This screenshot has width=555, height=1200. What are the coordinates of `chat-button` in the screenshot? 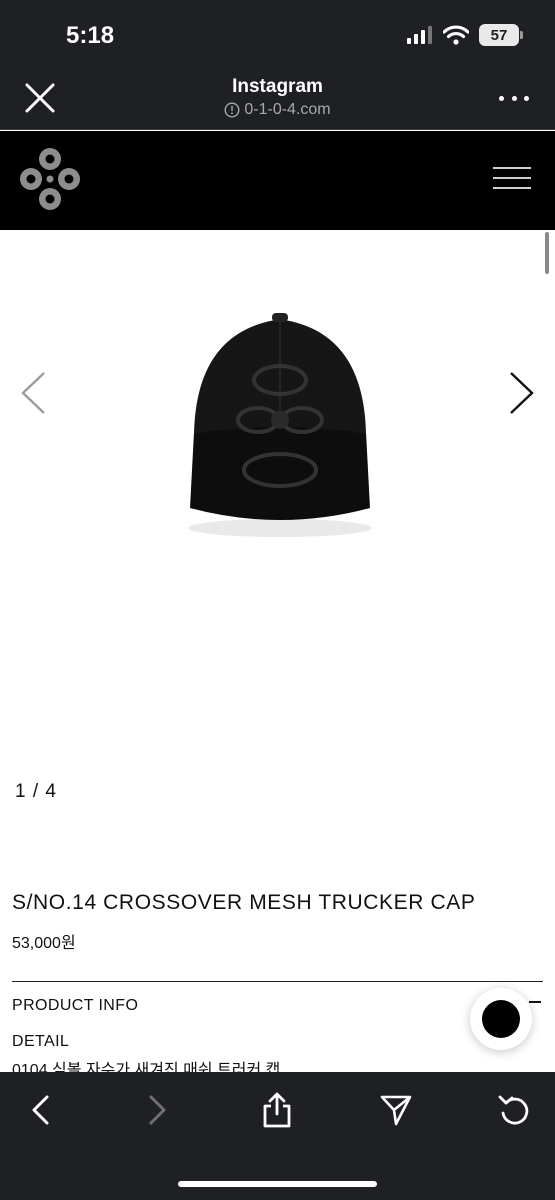 It's located at (501, 1019).